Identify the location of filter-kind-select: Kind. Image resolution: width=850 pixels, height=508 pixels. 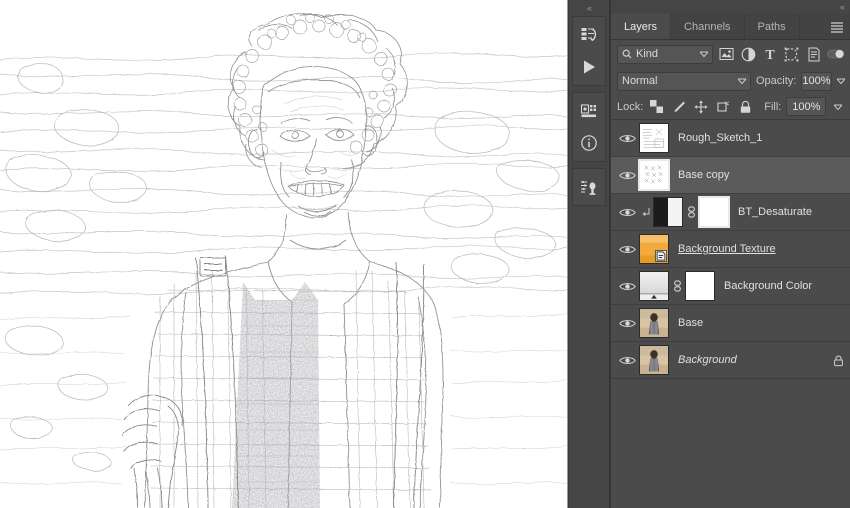
(665, 54).